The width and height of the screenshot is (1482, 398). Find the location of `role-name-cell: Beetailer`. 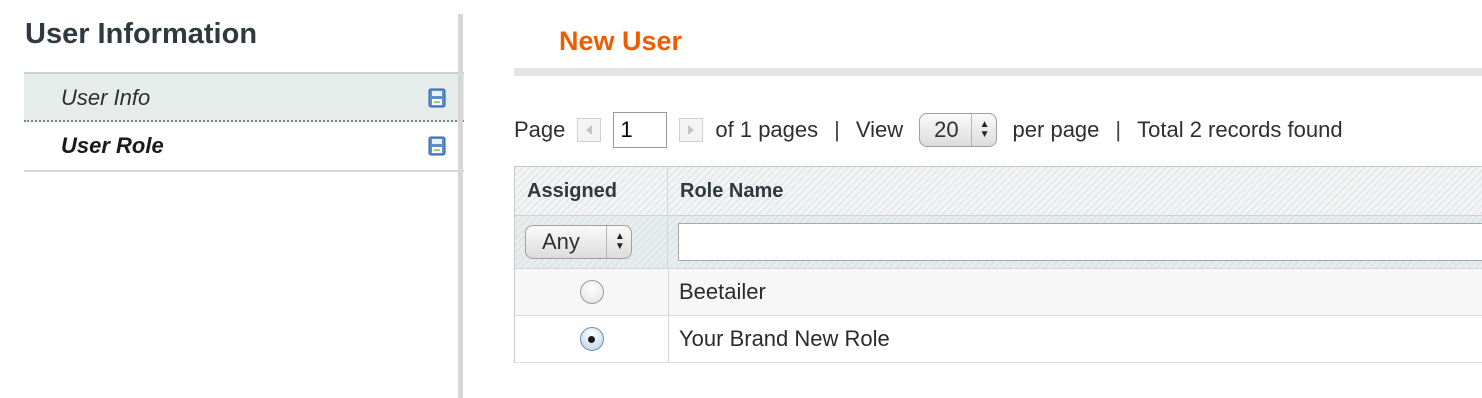

role-name-cell: Beetailer is located at coordinates (722, 291).